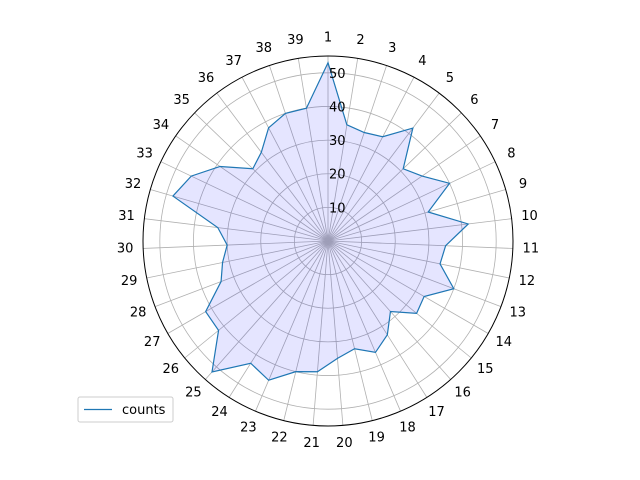 The width and height of the screenshot is (640, 480). I want to click on legend-label-counts: counts, so click(144, 410).